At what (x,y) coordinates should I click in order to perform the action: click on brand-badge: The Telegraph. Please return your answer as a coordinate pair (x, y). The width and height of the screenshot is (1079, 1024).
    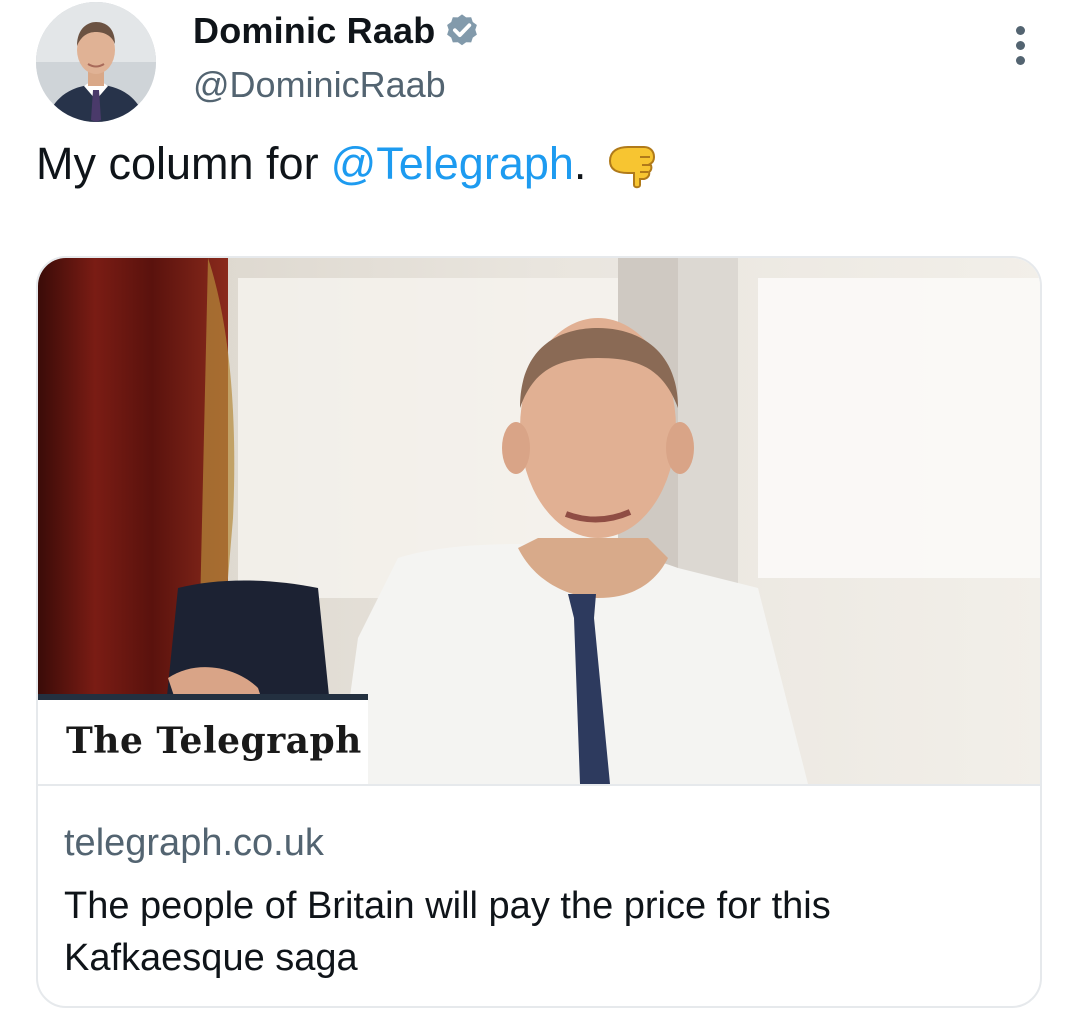
    Looking at the image, I should click on (203, 739).